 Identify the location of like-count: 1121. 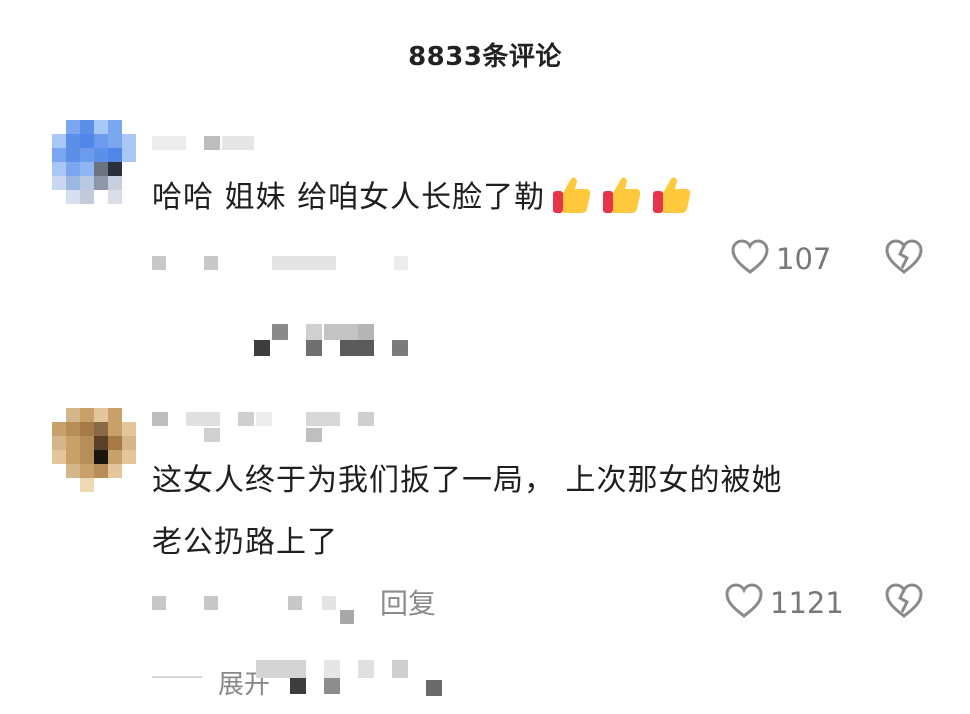
(807, 603).